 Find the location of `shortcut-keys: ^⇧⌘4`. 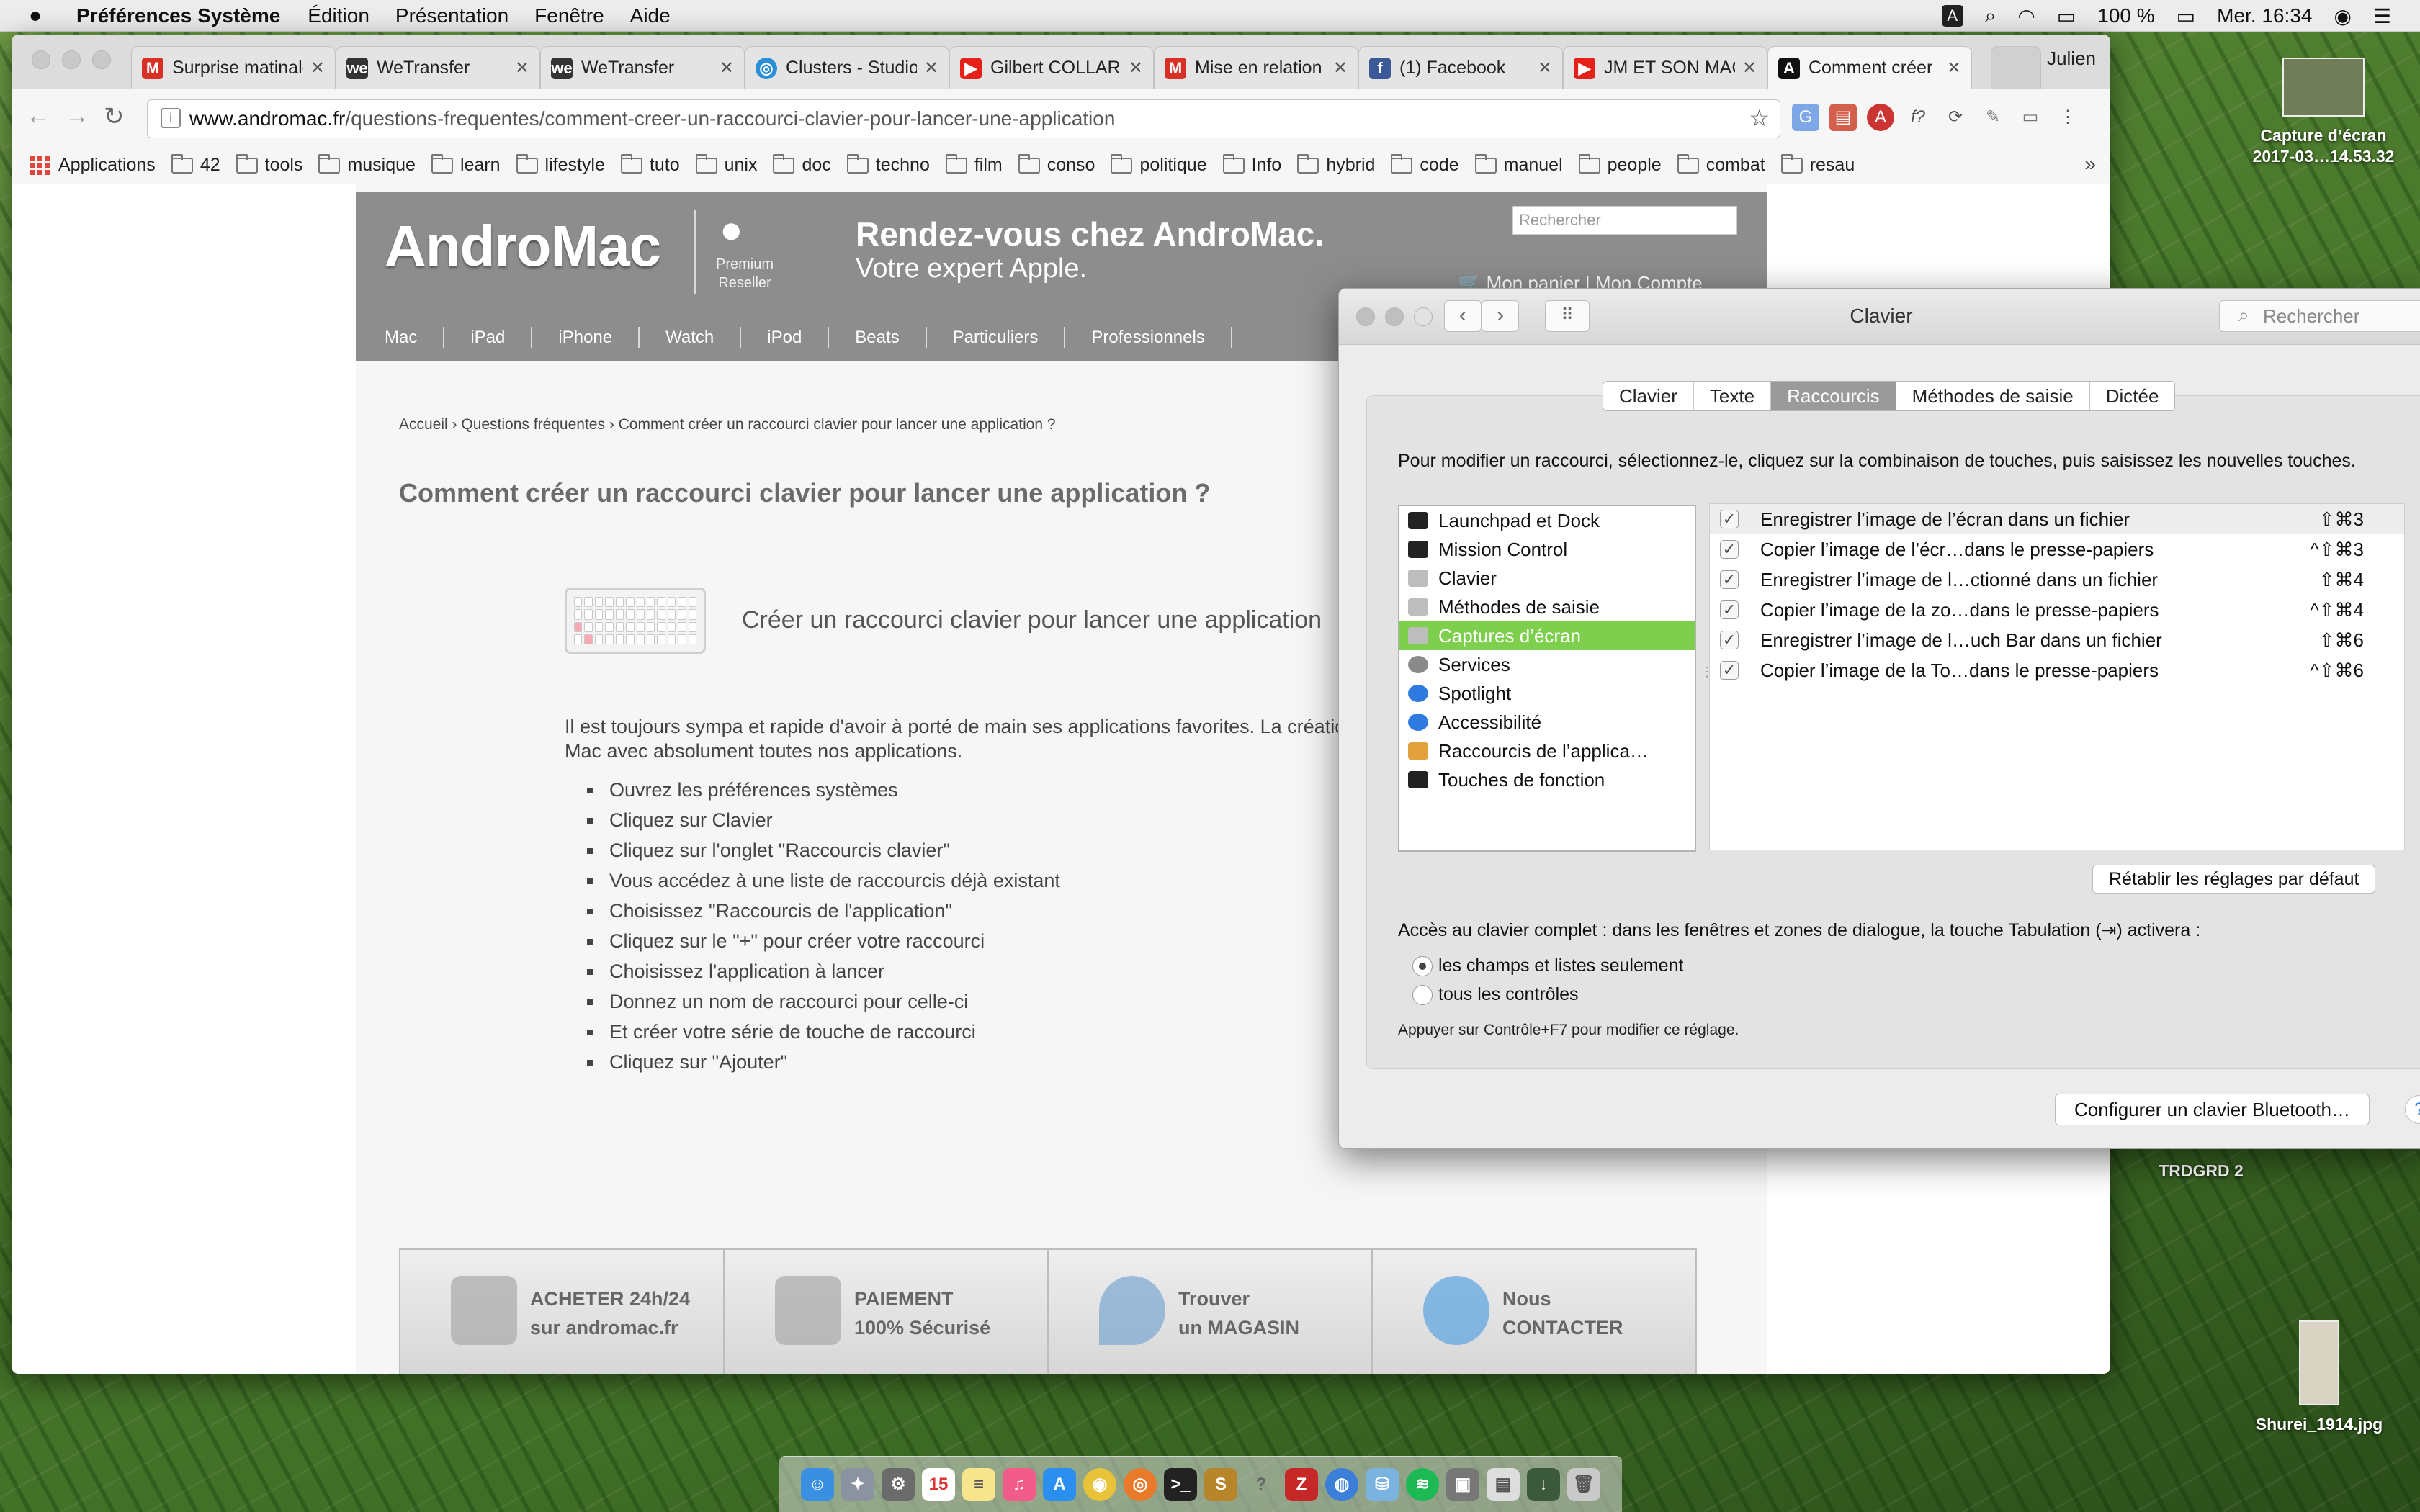

shortcut-keys: ^⇧⌘4 is located at coordinates (2337, 610).